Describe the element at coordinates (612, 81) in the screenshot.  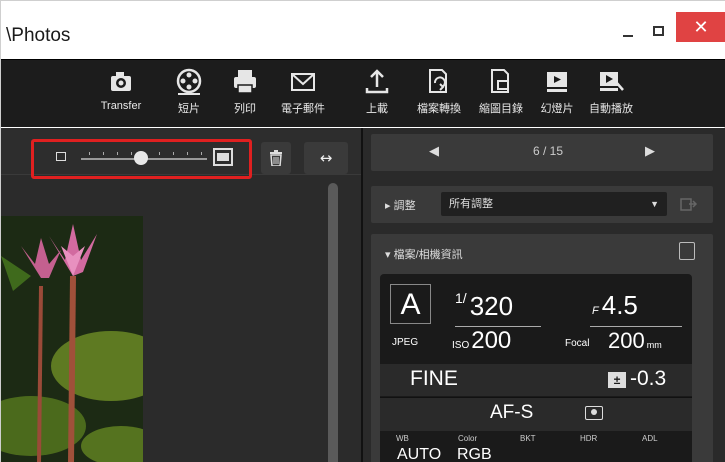
I see `autoplay-icon` at that location.